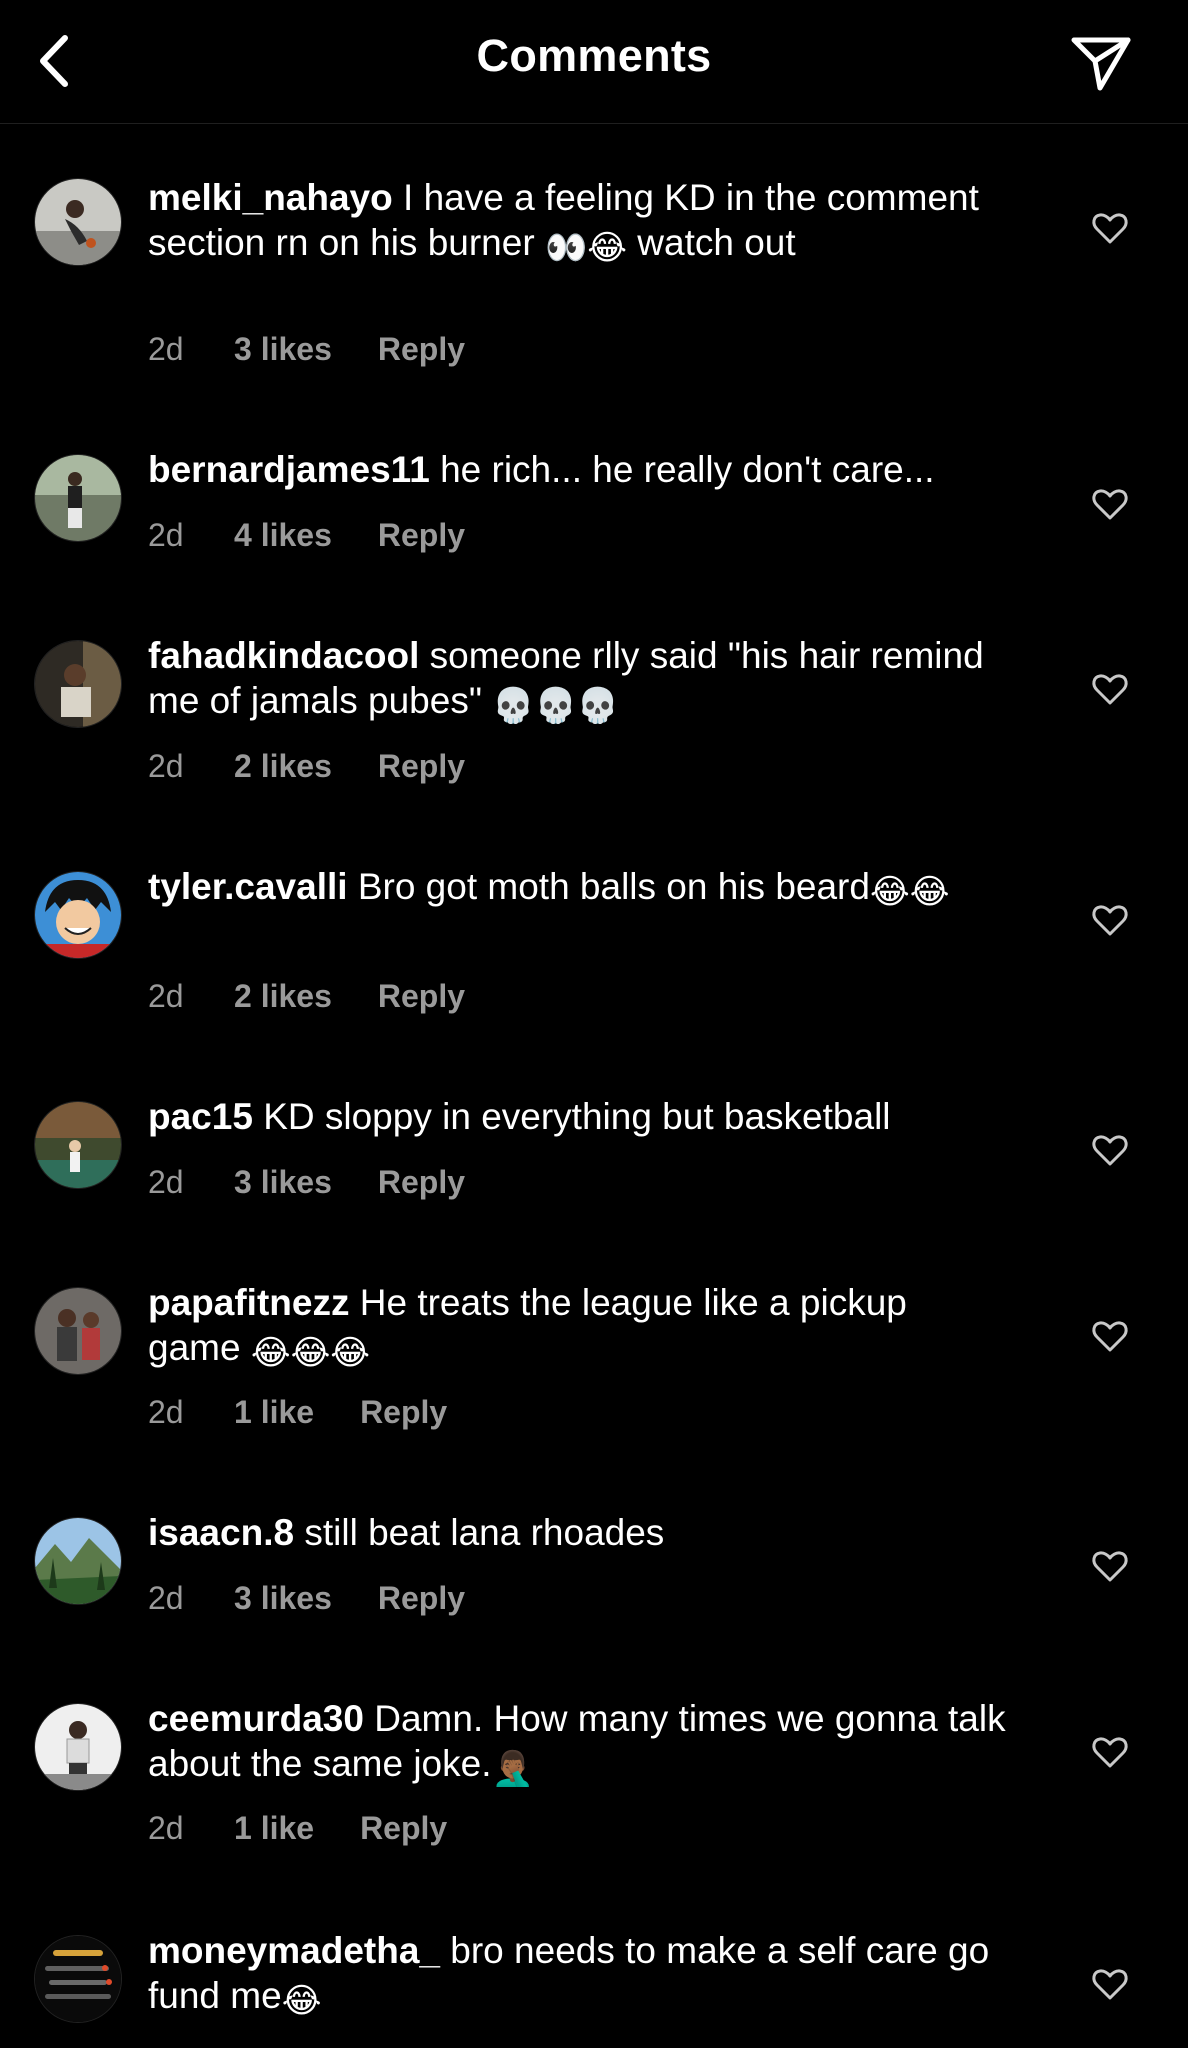  I want to click on paper-plane-icon, so click(1101, 64).